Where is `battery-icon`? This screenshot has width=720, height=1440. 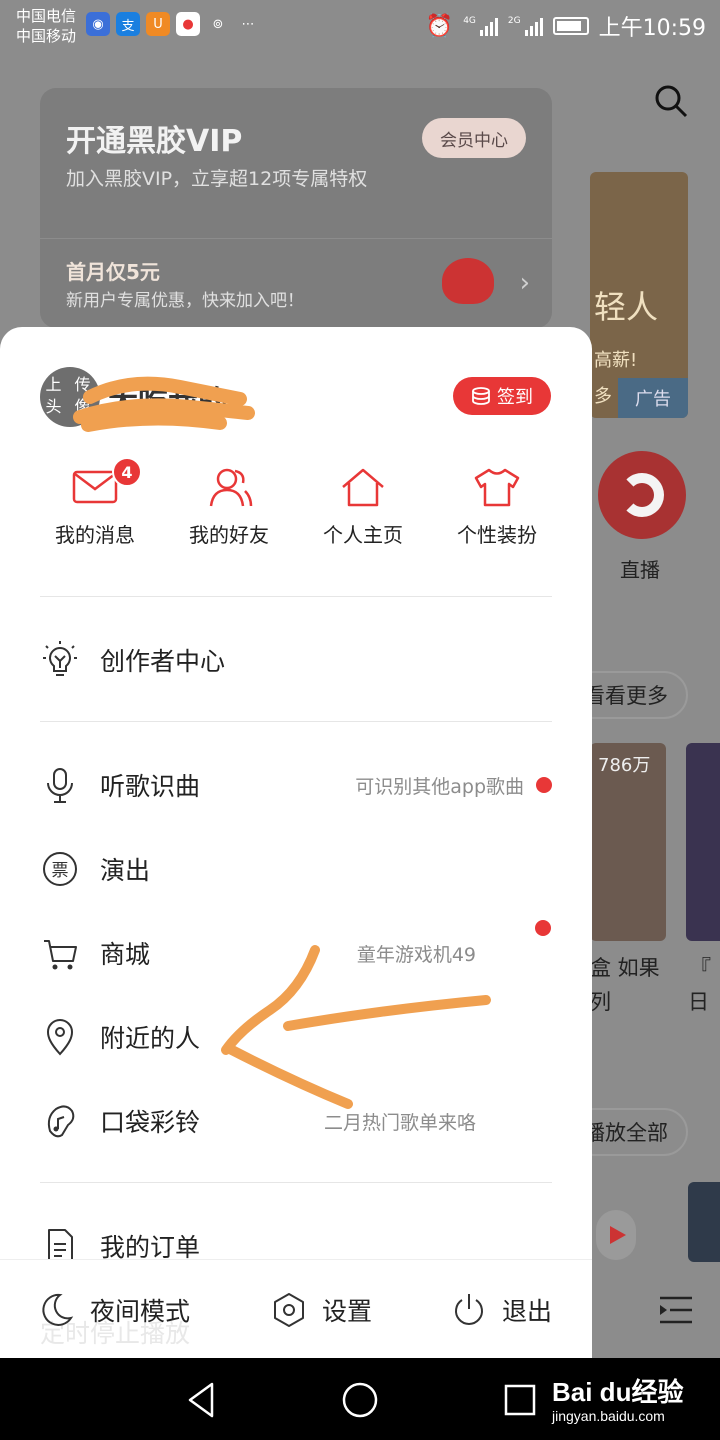 battery-icon is located at coordinates (570, 26).